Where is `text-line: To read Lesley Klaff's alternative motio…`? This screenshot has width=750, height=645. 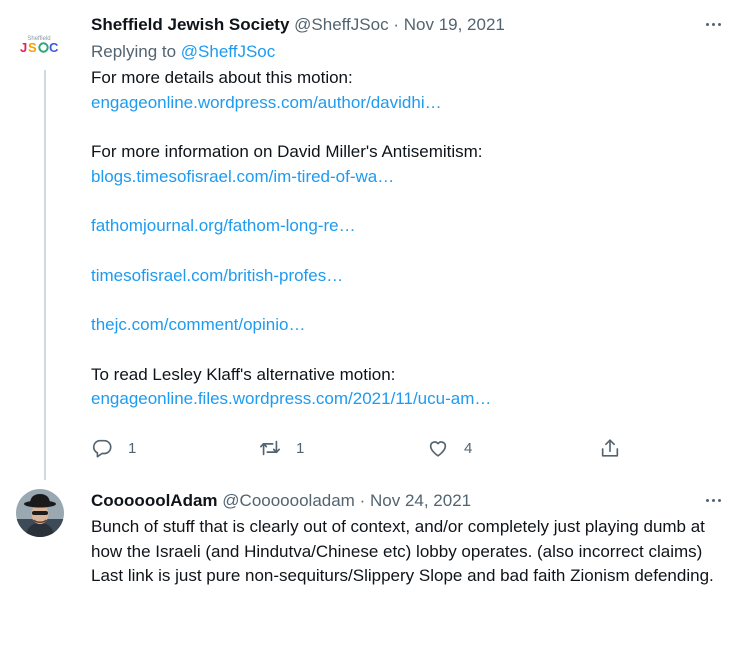
text-line: To read Lesley Klaff's alternative motio… is located at coordinates (243, 374).